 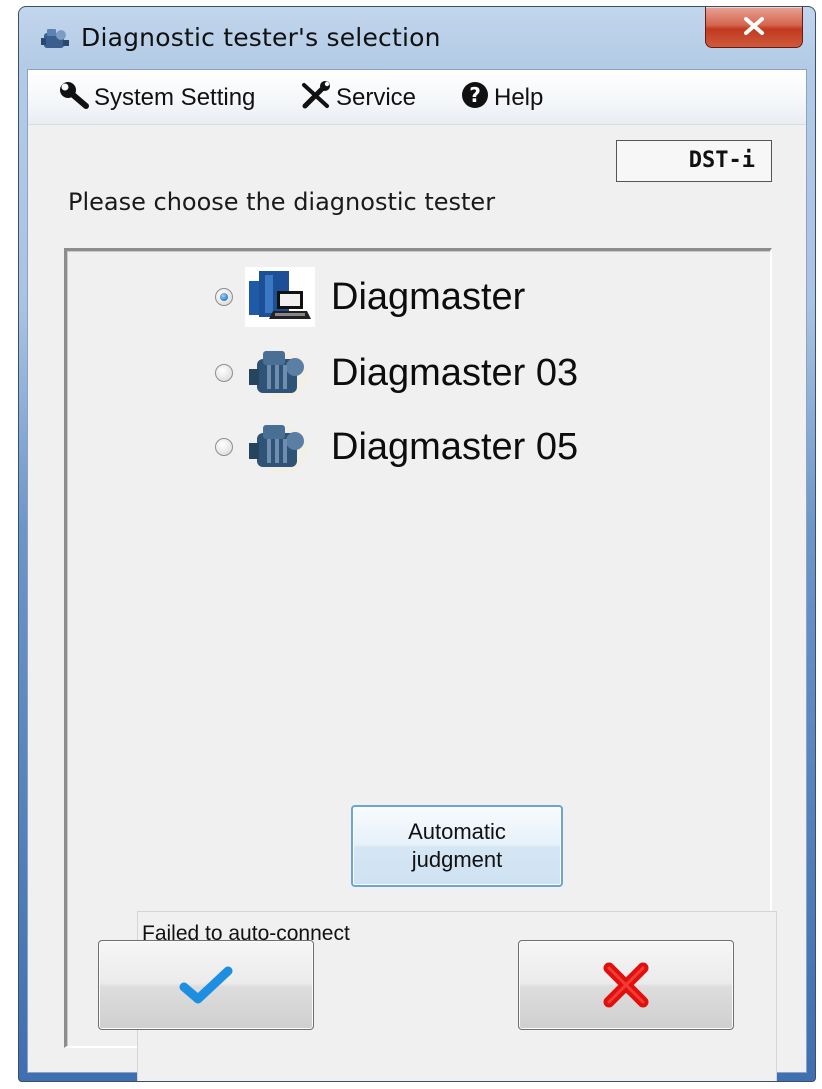 I want to click on automatic-judgment-label: Automatic judgment, so click(x=457, y=846).